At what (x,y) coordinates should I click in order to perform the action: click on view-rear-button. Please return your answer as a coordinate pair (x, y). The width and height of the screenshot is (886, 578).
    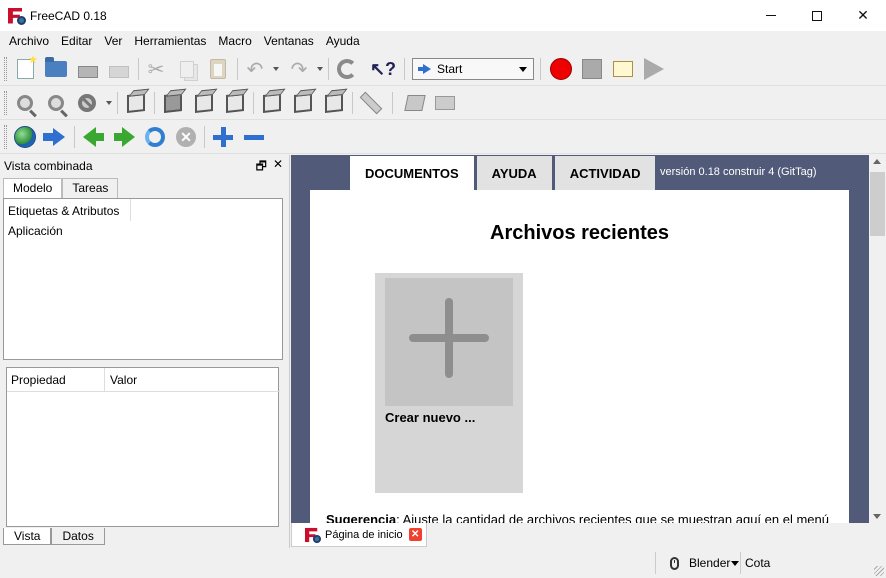
    Looking at the image, I should click on (272, 103).